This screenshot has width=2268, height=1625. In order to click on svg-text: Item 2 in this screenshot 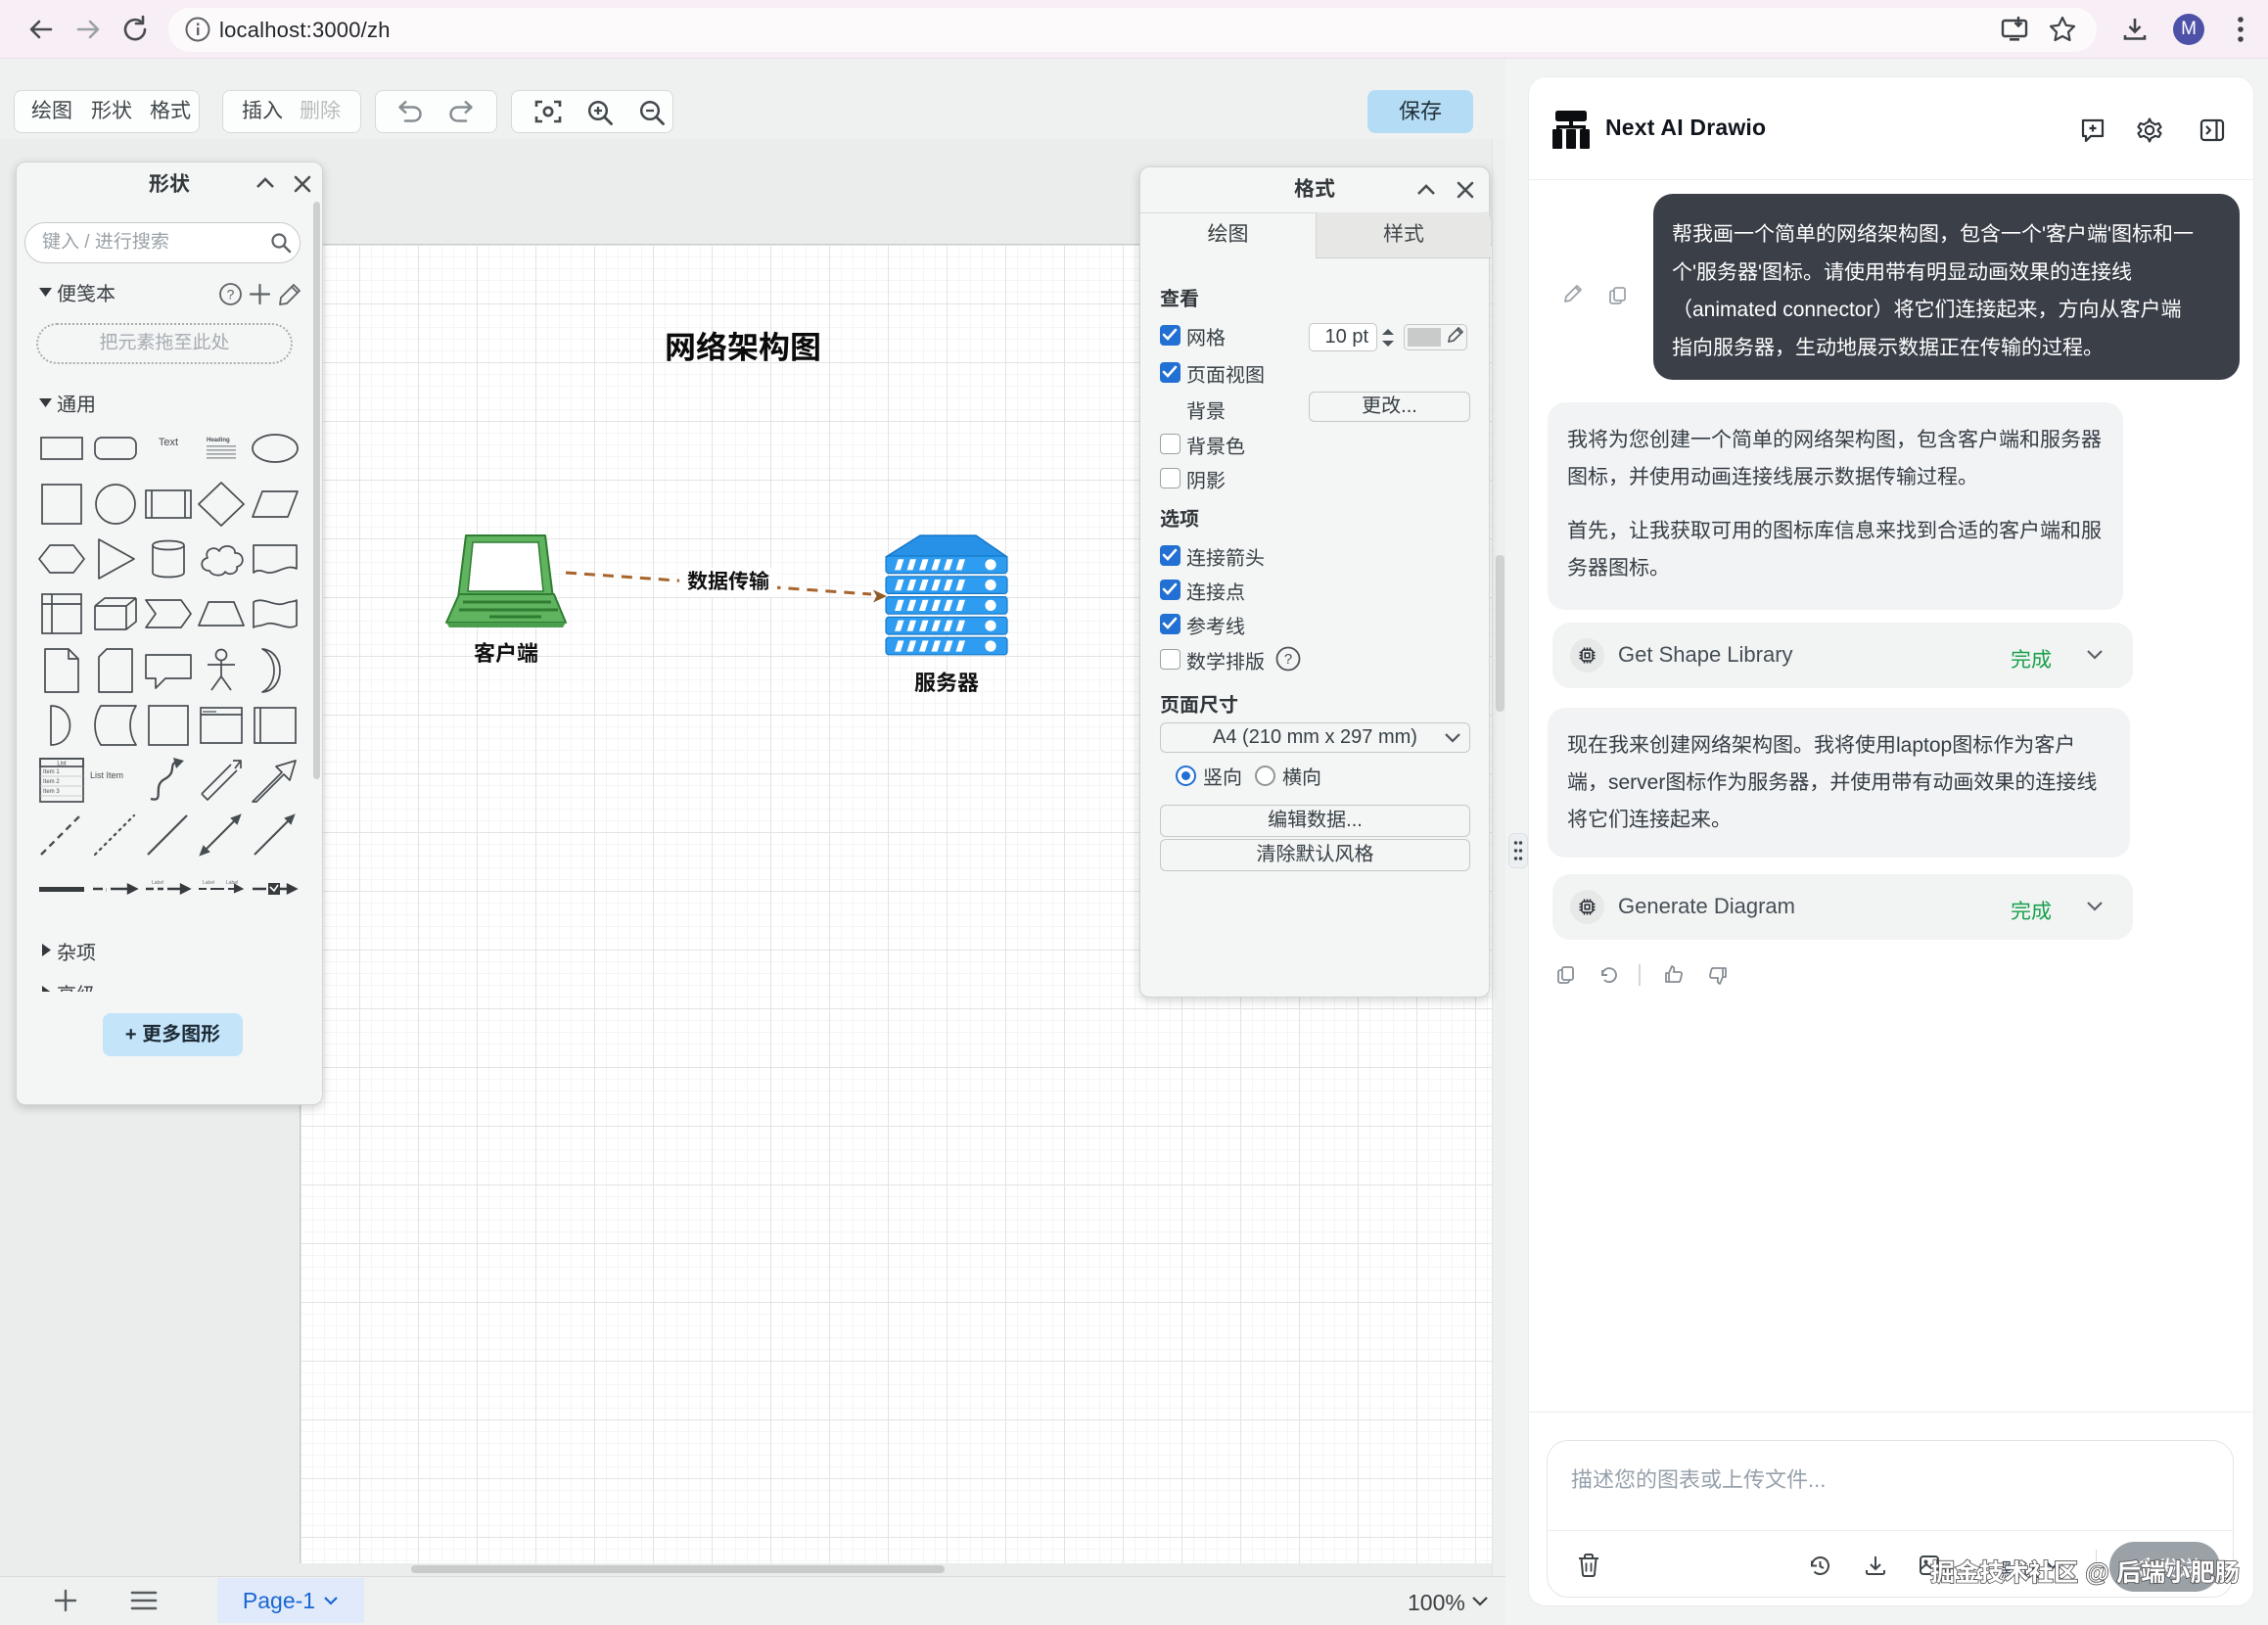, I will do `click(51, 782)`.